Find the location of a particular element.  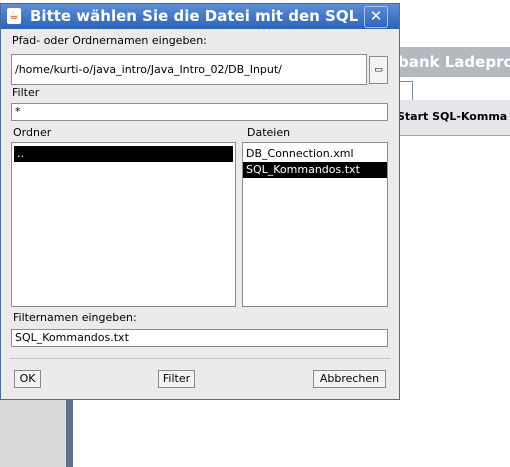

list-item-folder: .. is located at coordinates (123, 154).